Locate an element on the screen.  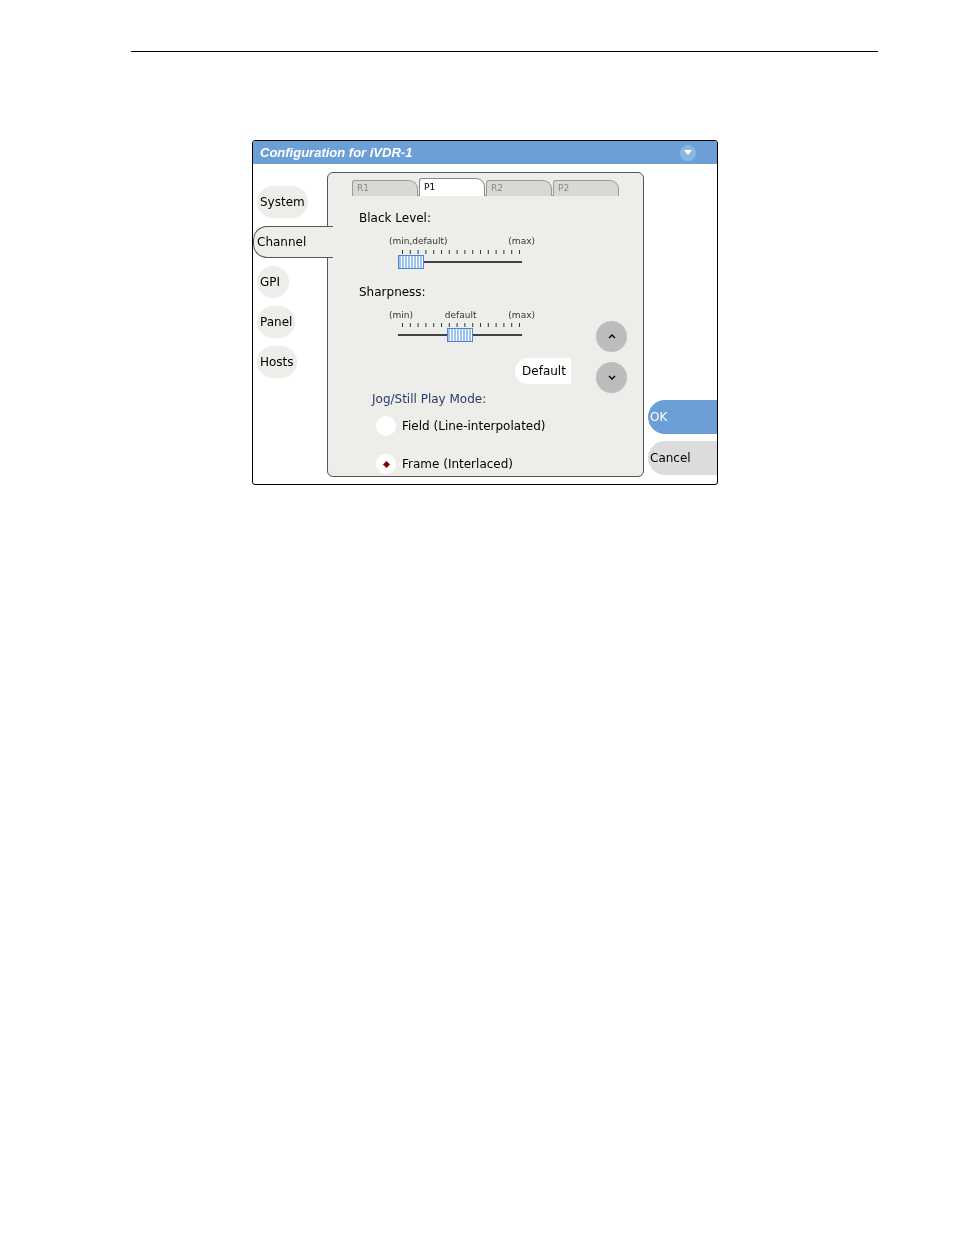
radio-label: Field (Line-interpolated) is located at coordinates (474, 426).